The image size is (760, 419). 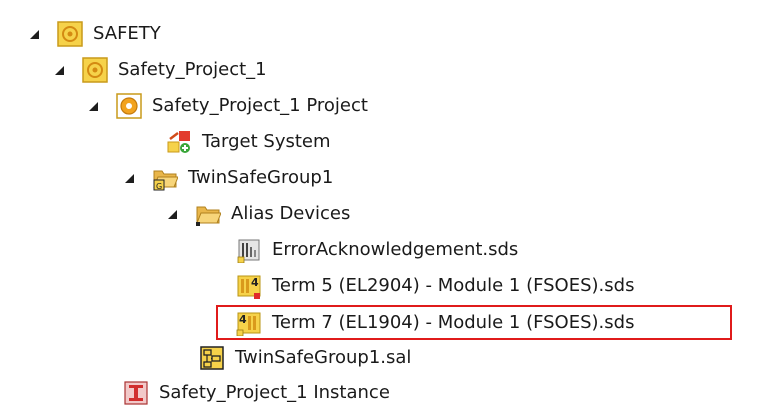 I want to click on tree-node-term7: 4 Term 7 (EL1904) - Module 1 (FSOES).sds, so click(x=421, y=323).